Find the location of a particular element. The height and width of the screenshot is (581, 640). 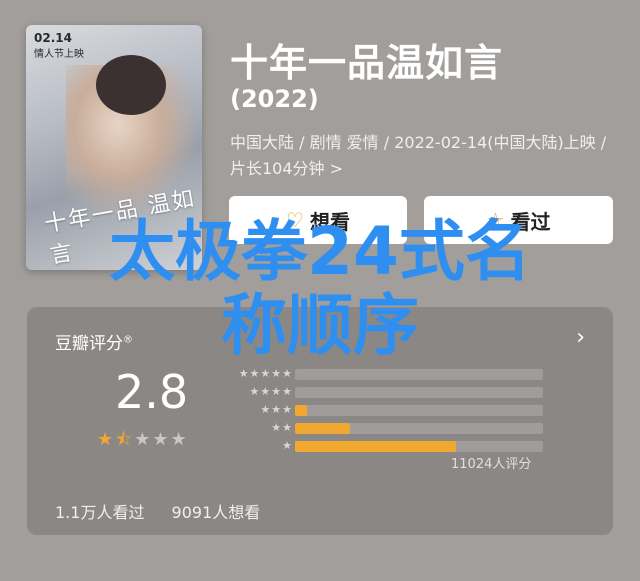

row-stars-icon: ★★★★ is located at coordinates (271, 391).